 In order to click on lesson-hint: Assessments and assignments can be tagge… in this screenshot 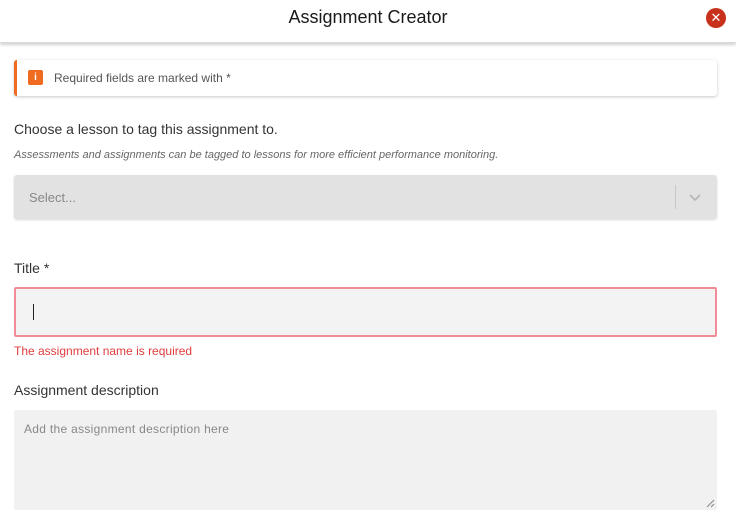, I will do `click(256, 155)`.